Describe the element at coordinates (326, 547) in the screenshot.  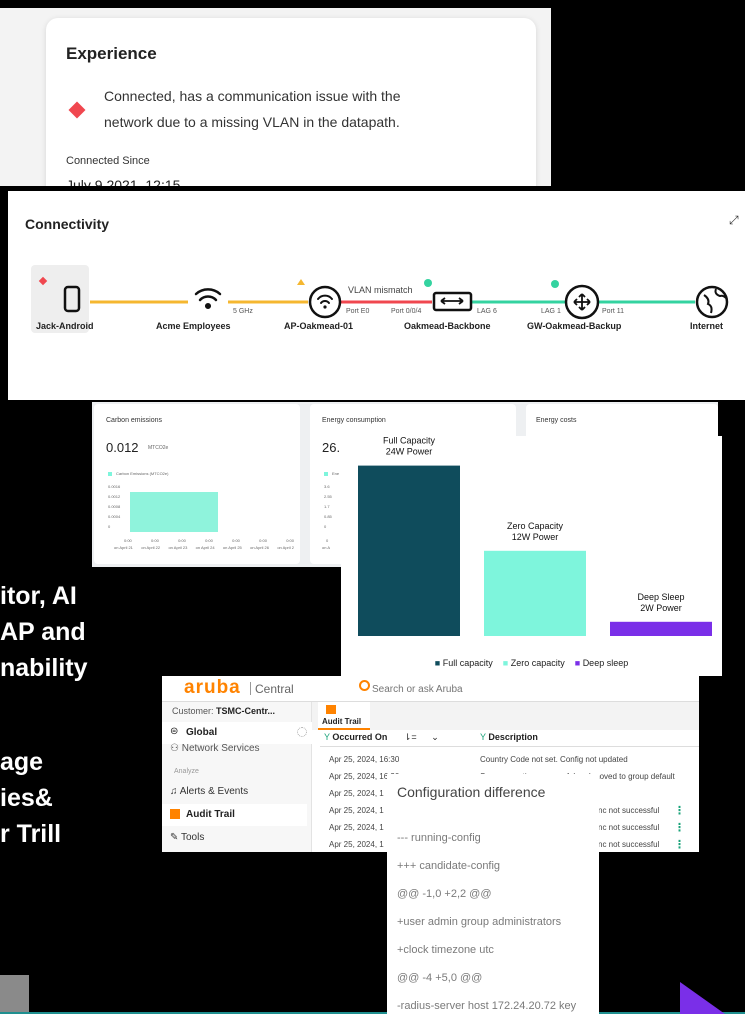
I see `energy-x-date: on A` at that location.